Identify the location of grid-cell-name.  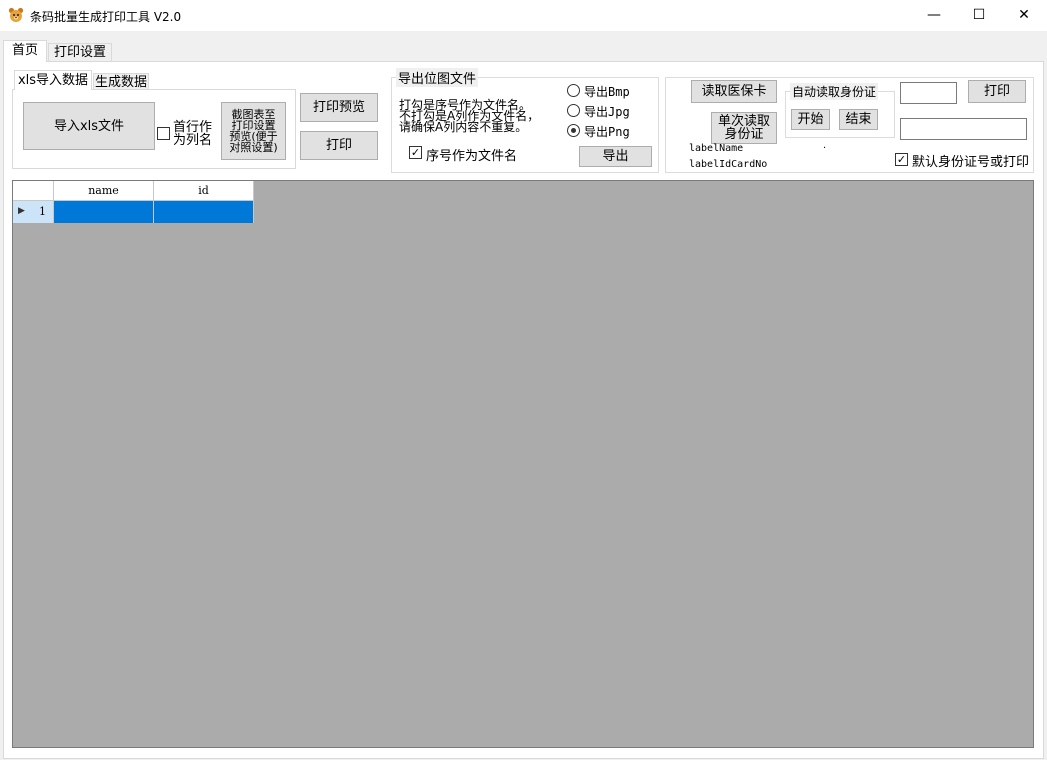
(104, 212).